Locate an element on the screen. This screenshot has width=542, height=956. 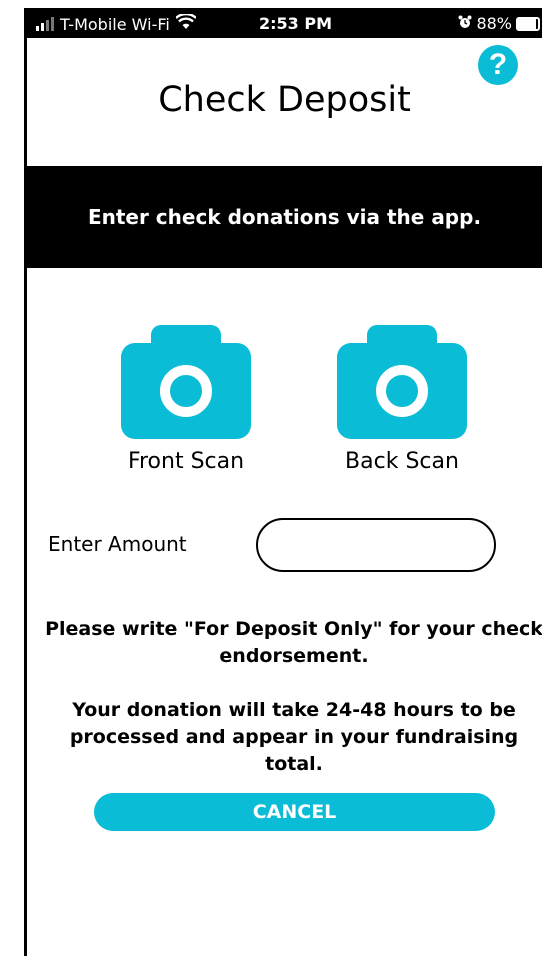
carrier-name: T-Mobile Wi-Fi is located at coordinates (115, 24).